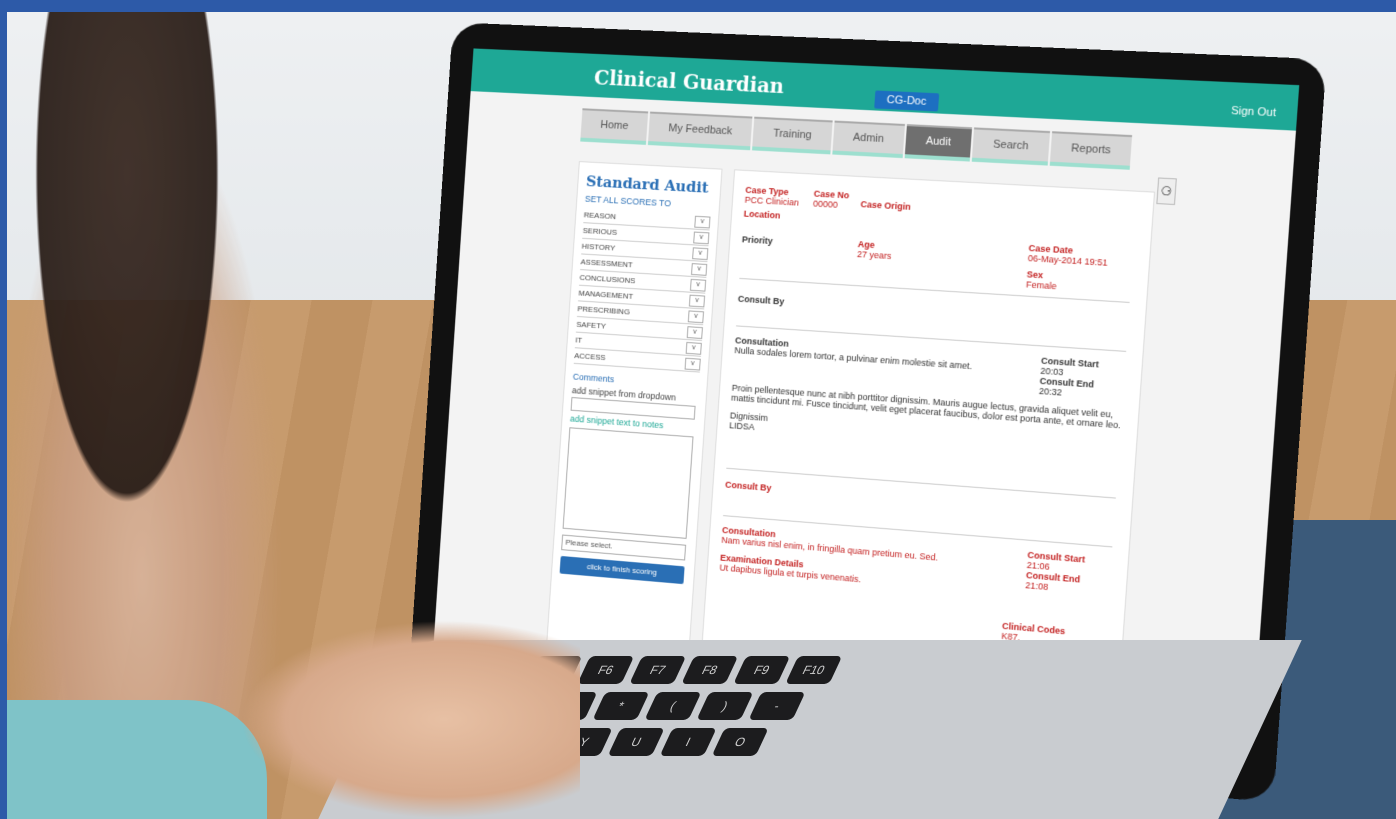 The height and width of the screenshot is (819, 1396). Describe the element at coordinates (689, 82) in the screenshot. I see `app-title: Clinical Guardian` at that location.